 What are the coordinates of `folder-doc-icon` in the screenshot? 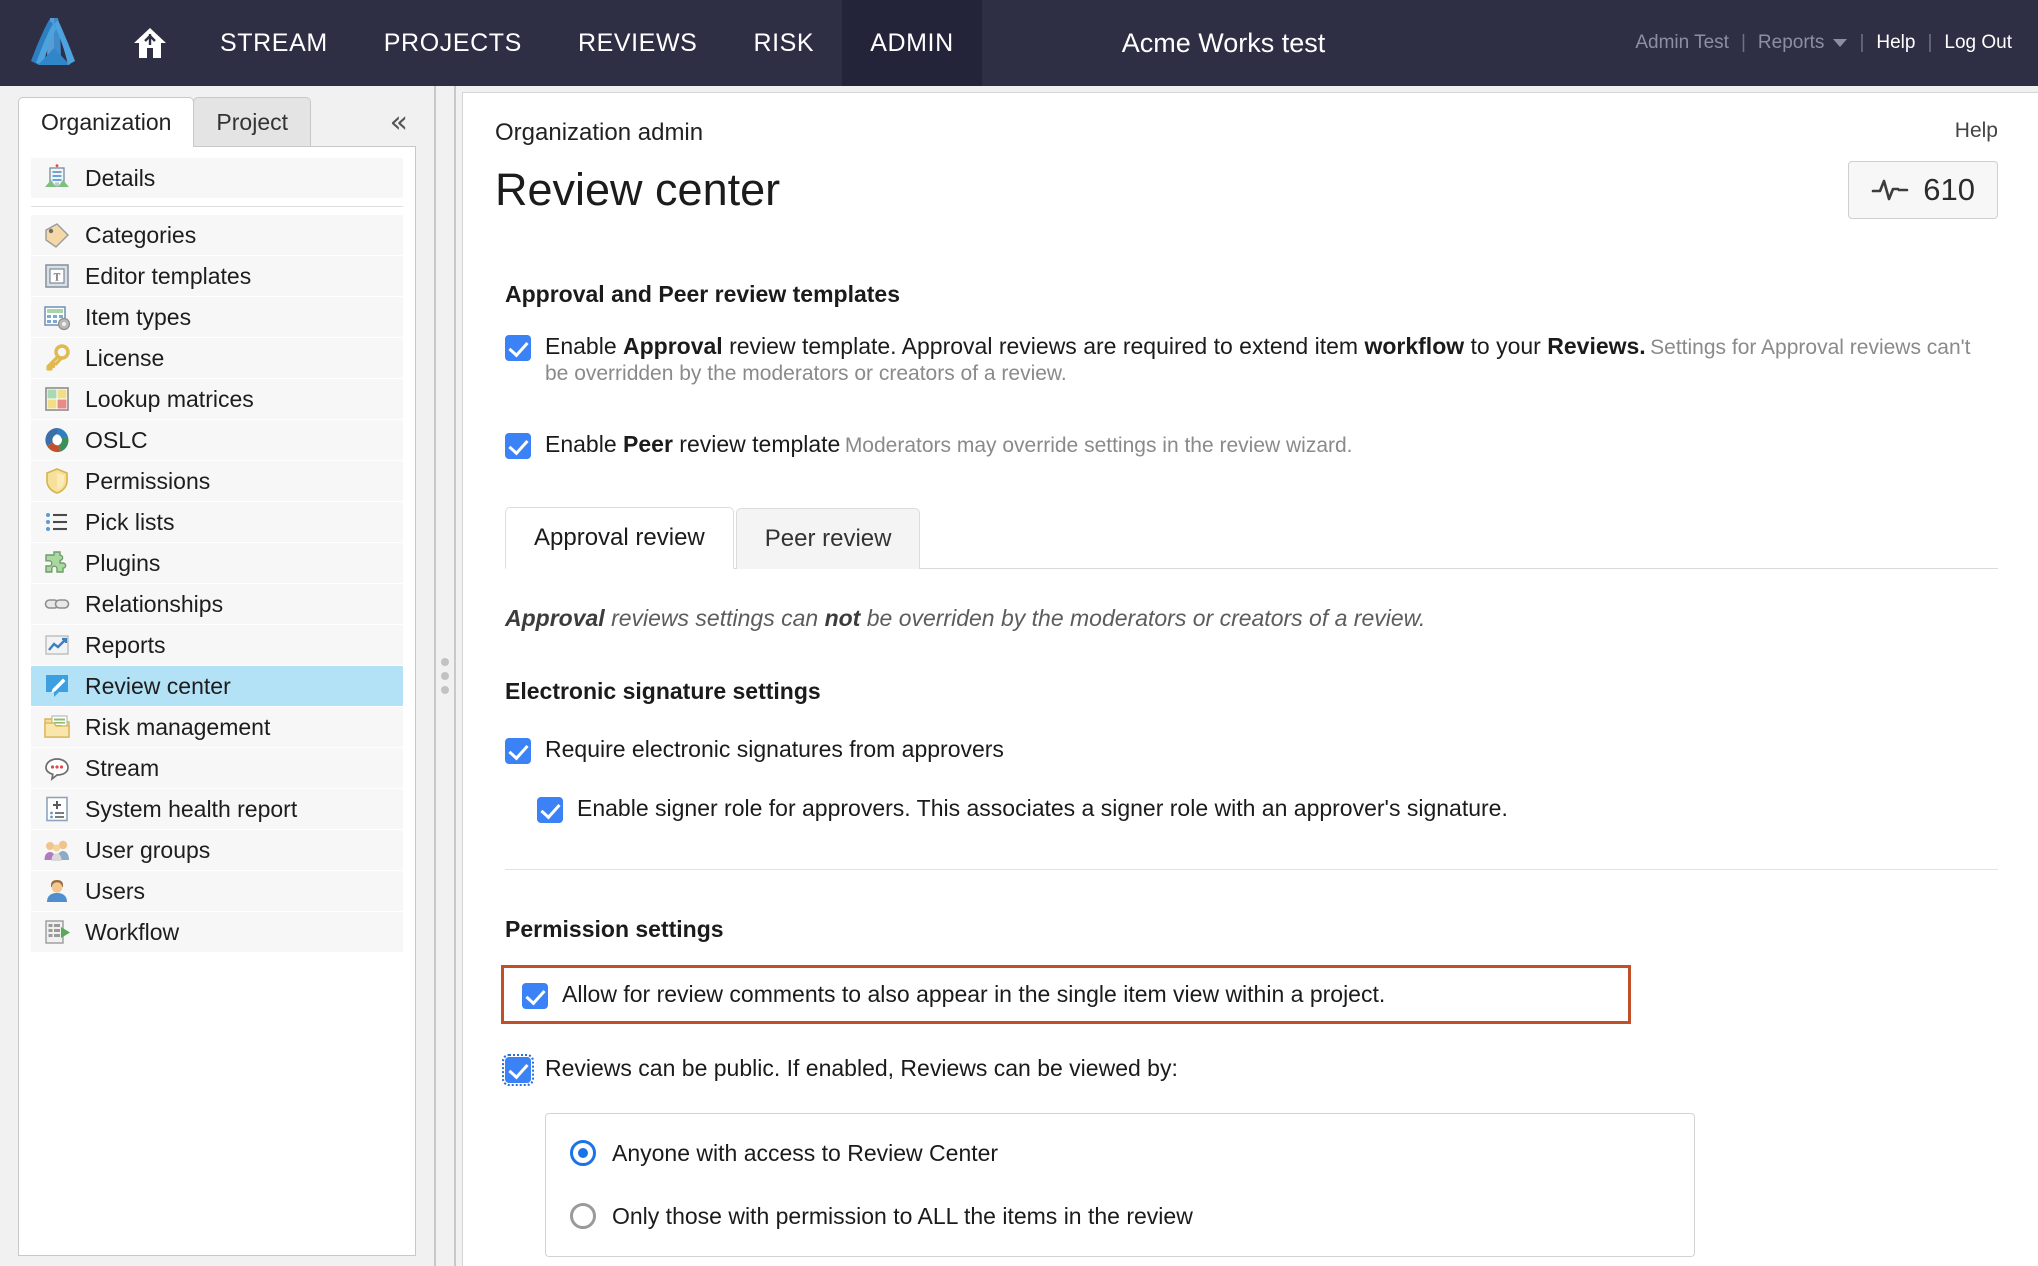 It's located at (57, 727).